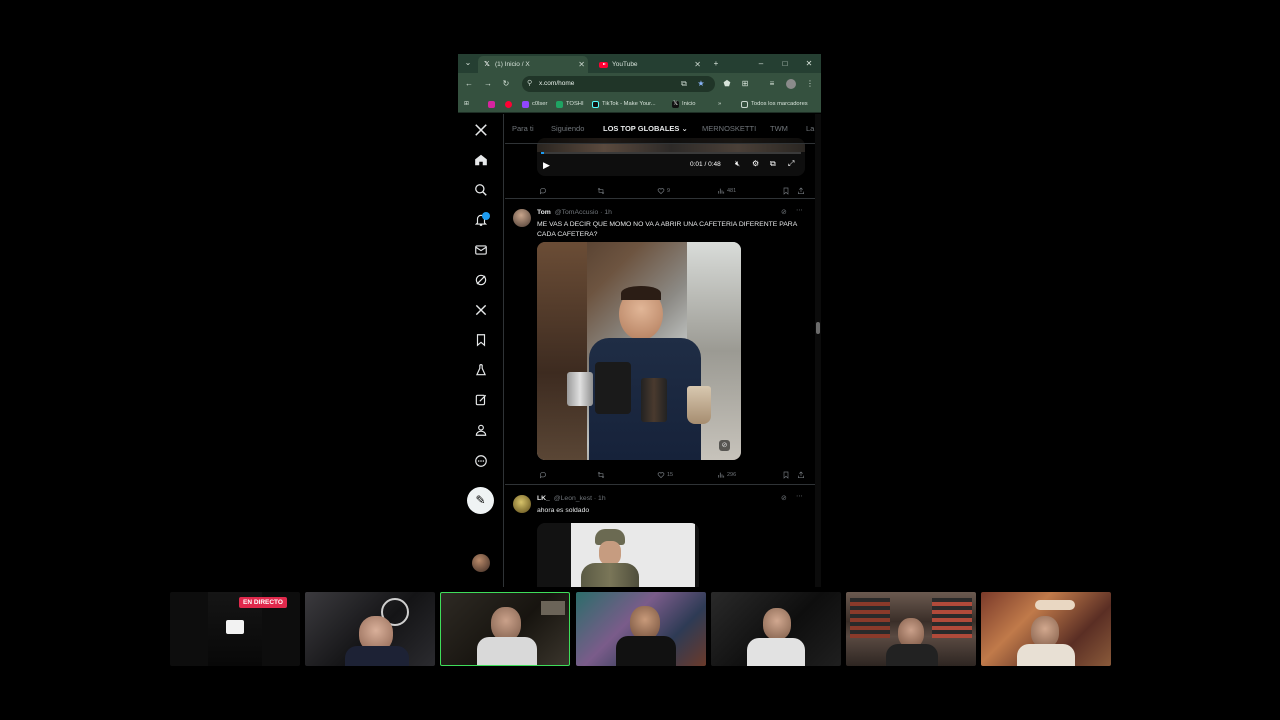 This screenshot has height=720, width=1280. What do you see at coordinates (481, 340) in the screenshot?
I see `bookmarks-icon` at bounding box center [481, 340].